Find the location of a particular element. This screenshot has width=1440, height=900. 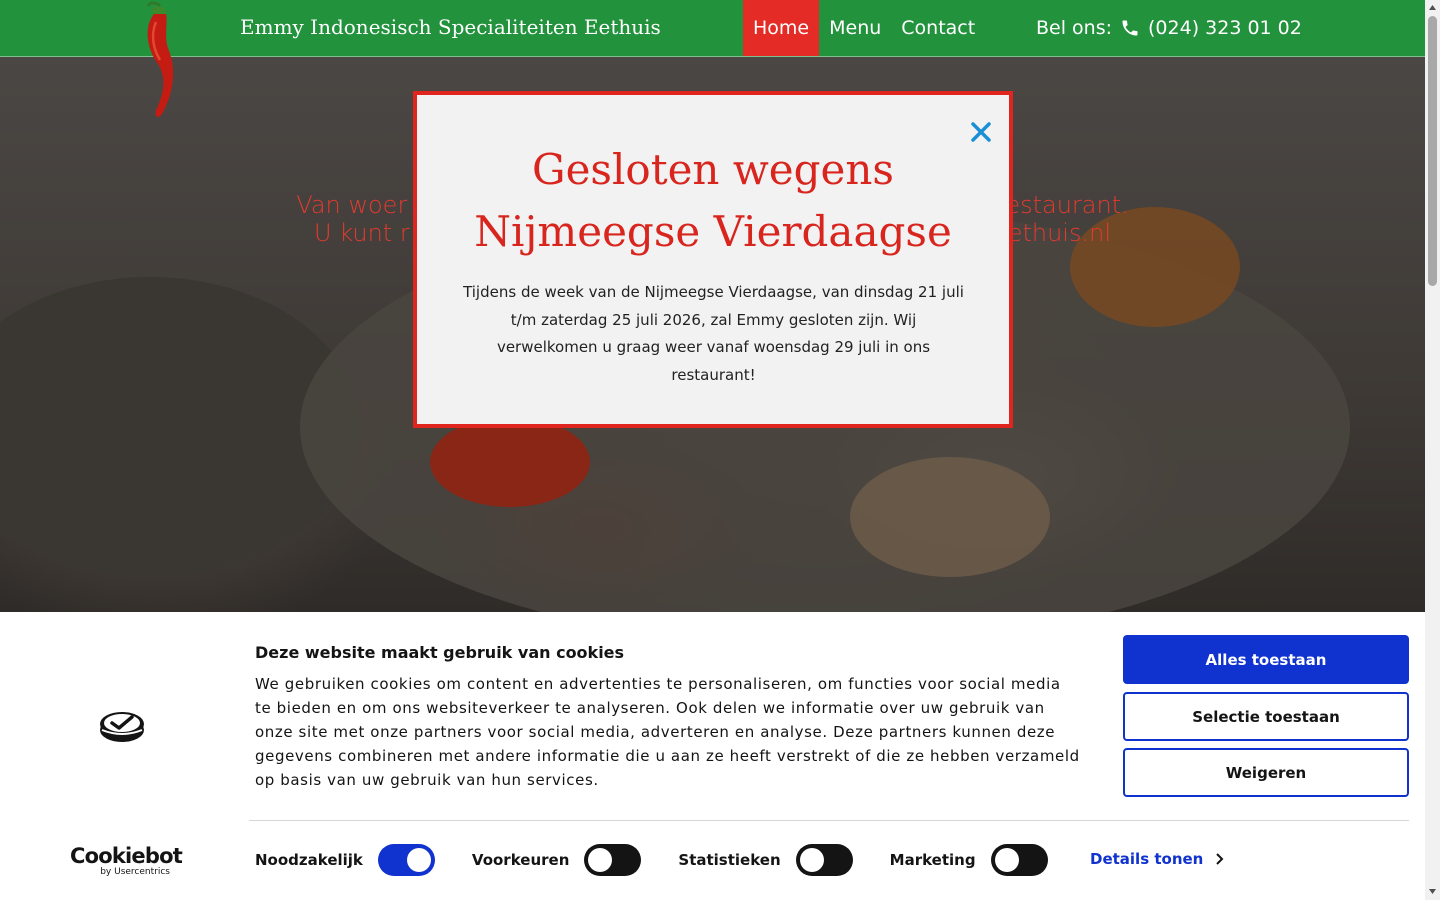

preferences-toggle is located at coordinates (613, 860).